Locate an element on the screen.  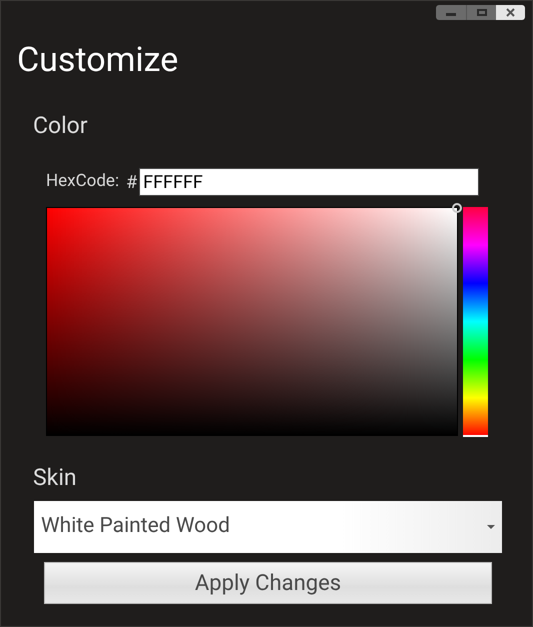
close-icon is located at coordinates (510, 12).